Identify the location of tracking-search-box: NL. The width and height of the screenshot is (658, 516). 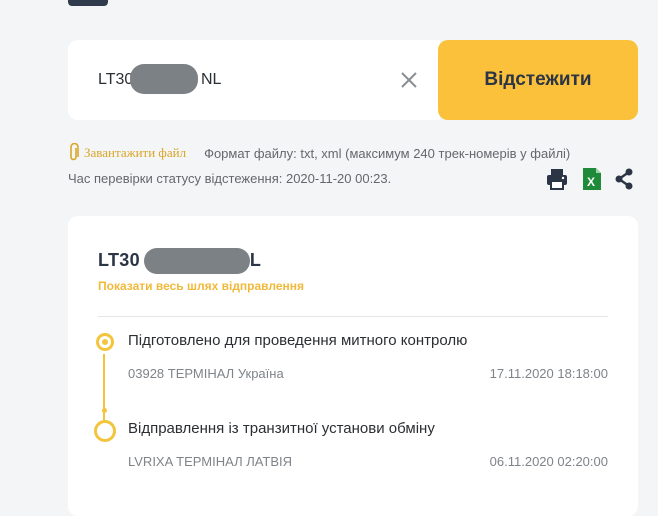
(254, 80).